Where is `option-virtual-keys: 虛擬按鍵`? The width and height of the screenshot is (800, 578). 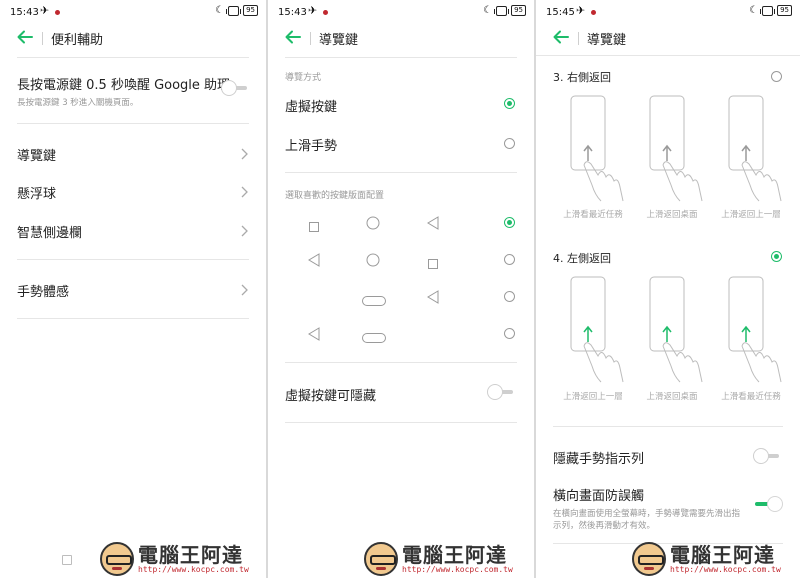
option-virtual-keys: 虛擬按鍵 is located at coordinates (401, 105).